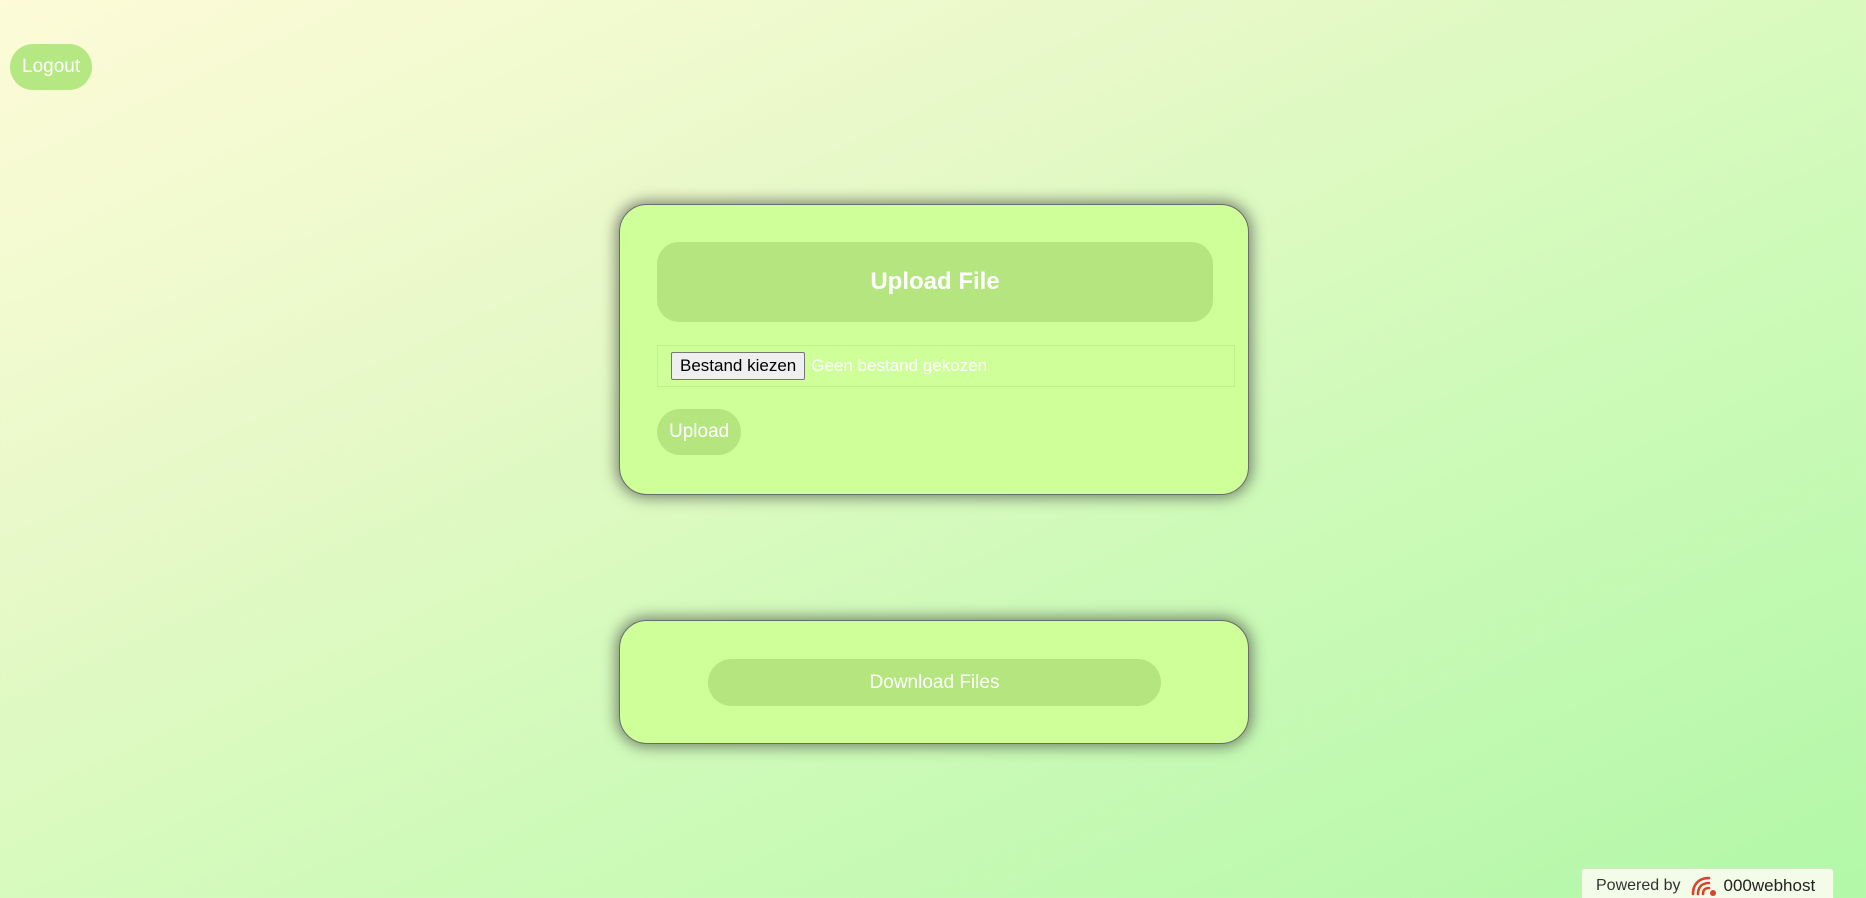 This screenshot has width=1866, height=898. I want to click on powered-by-badge: Powered by 000webhost, so click(1707, 883).